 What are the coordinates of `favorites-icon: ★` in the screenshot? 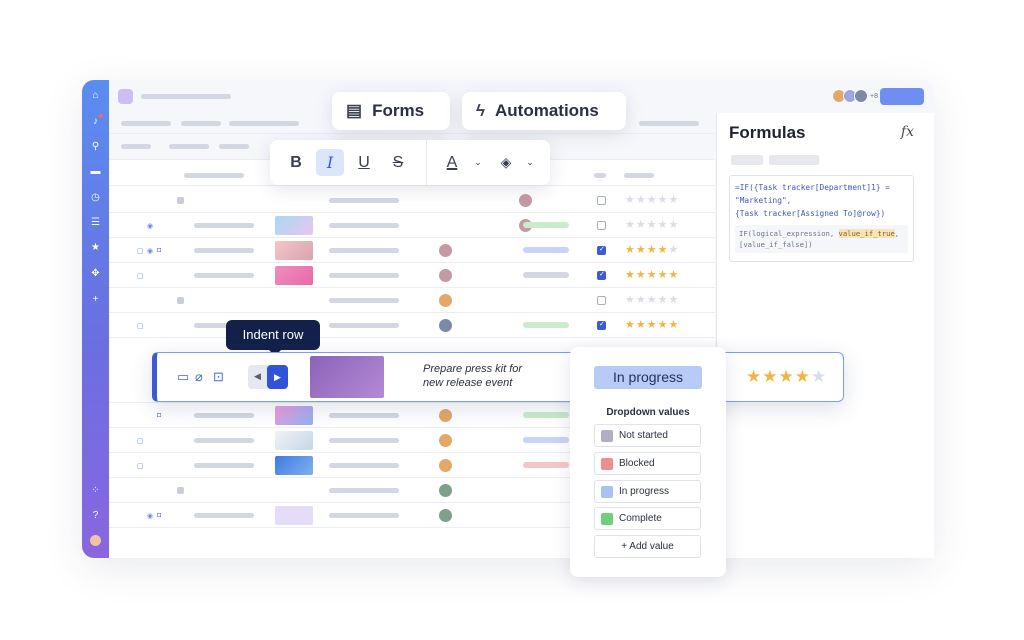 It's located at (95, 247).